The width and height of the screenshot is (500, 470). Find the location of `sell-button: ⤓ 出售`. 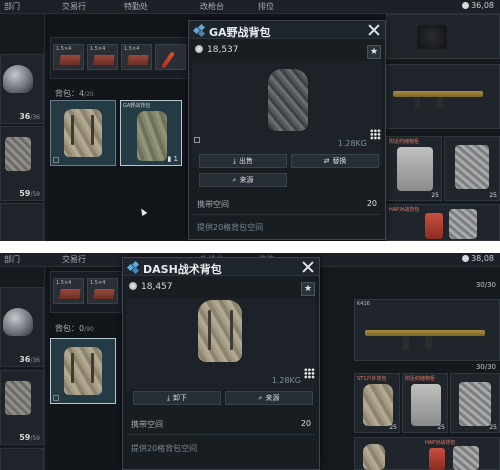

sell-button: ⤓ 出售 is located at coordinates (243, 161).